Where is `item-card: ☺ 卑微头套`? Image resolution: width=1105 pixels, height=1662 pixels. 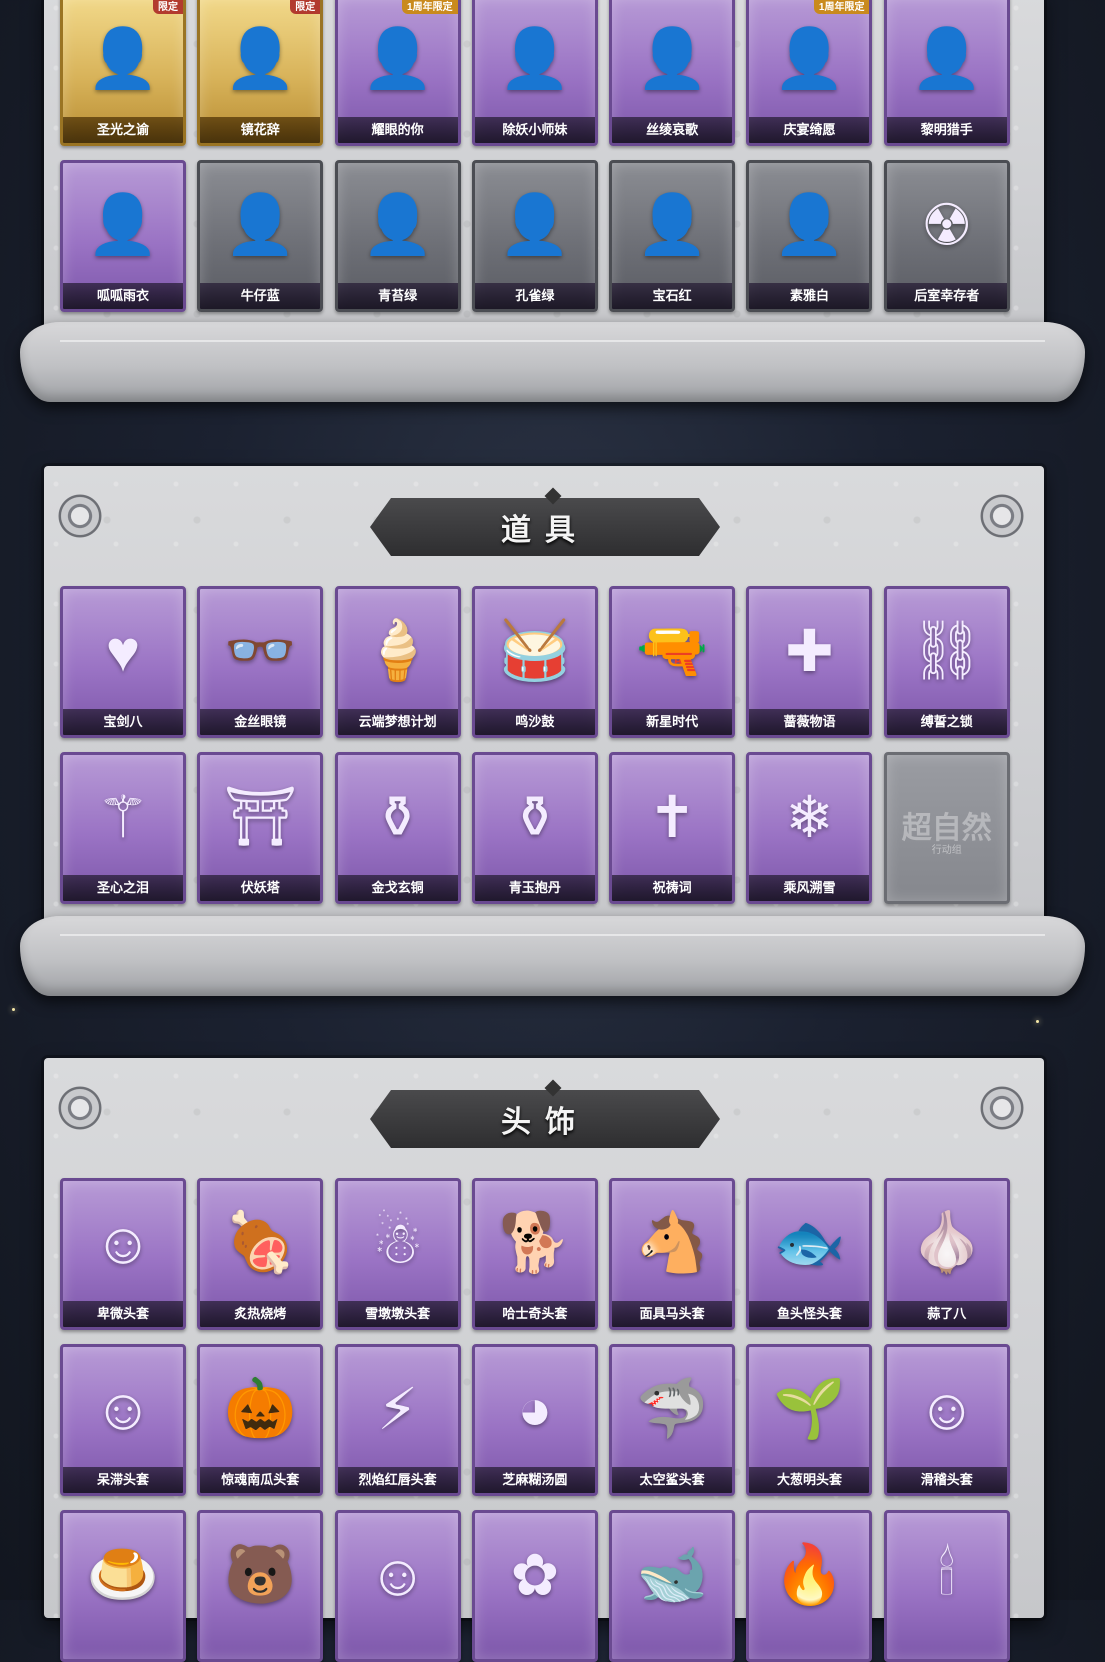 item-card: ☺ 卑微头套 is located at coordinates (123, 1254).